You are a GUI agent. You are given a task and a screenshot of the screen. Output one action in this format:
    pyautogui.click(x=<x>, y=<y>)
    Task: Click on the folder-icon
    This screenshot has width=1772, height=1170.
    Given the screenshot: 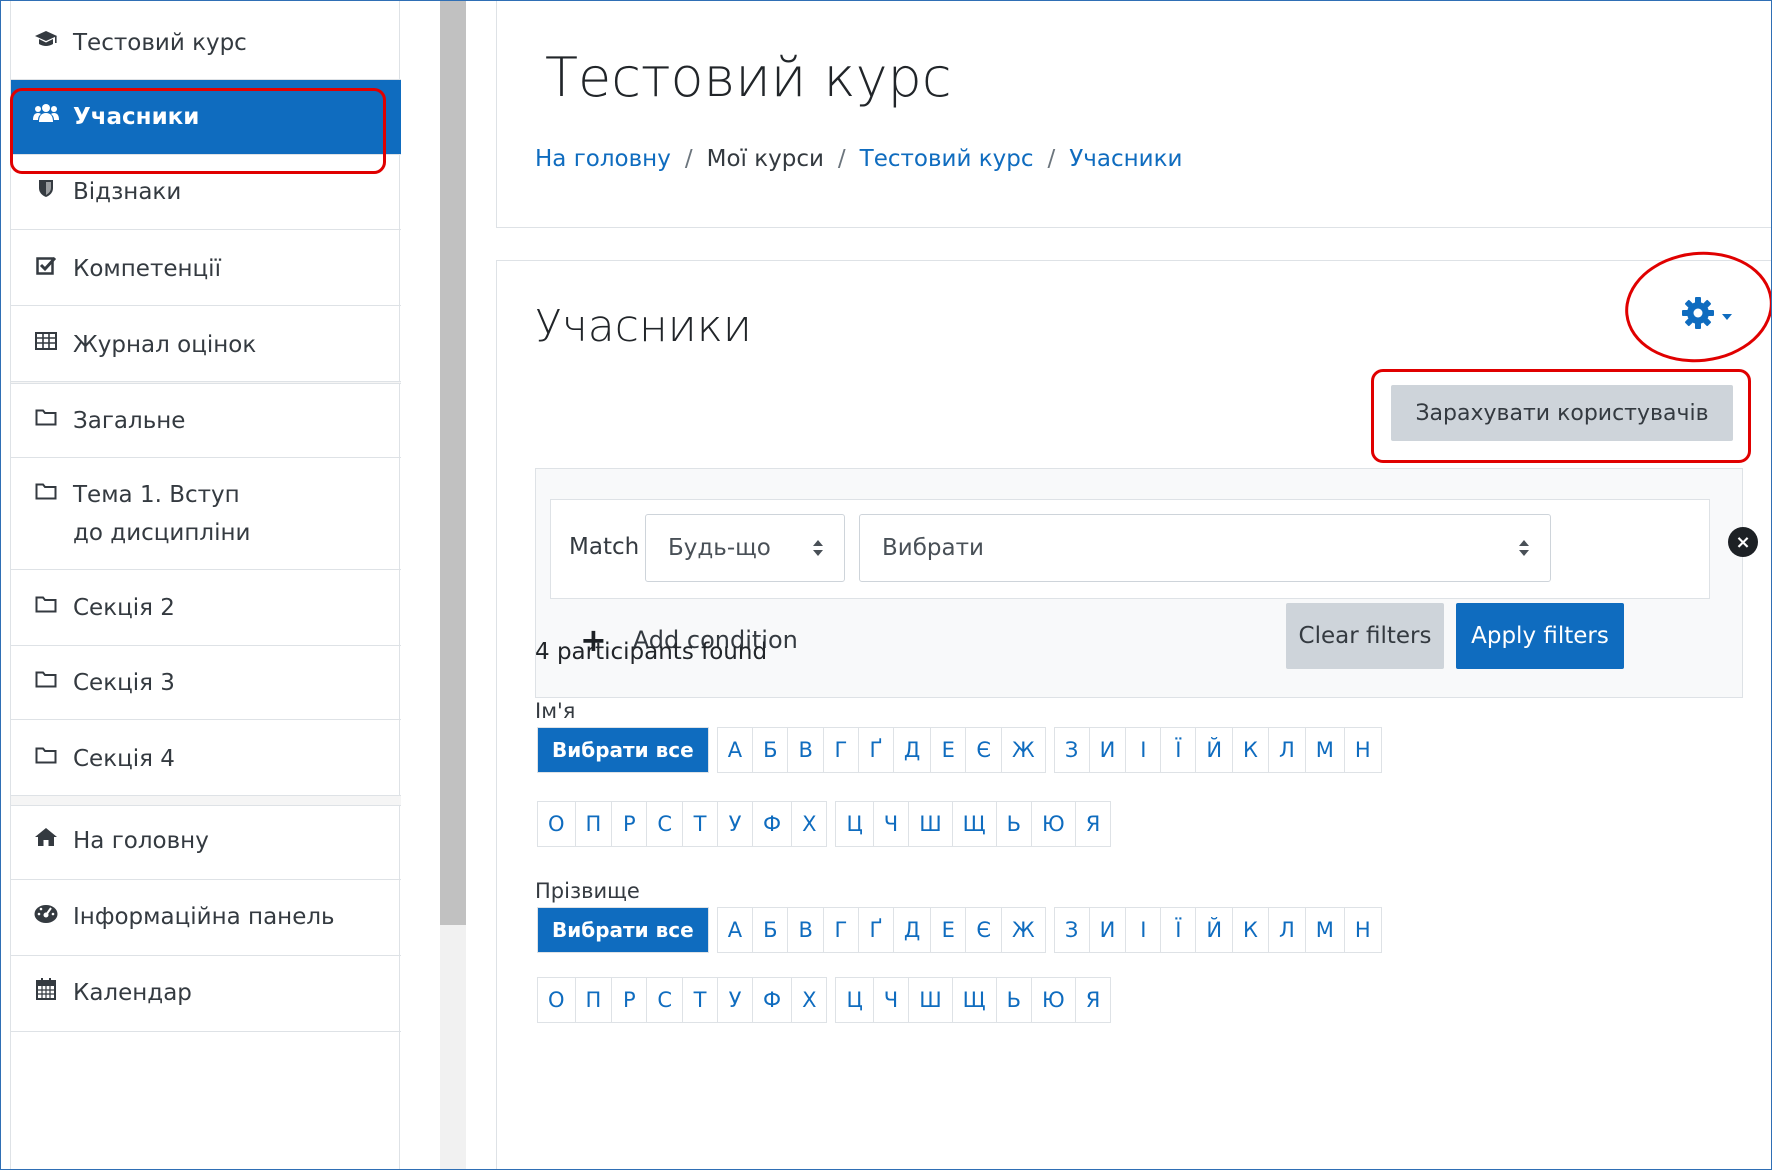 What is the action you would take?
    pyautogui.click(x=46, y=491)
    